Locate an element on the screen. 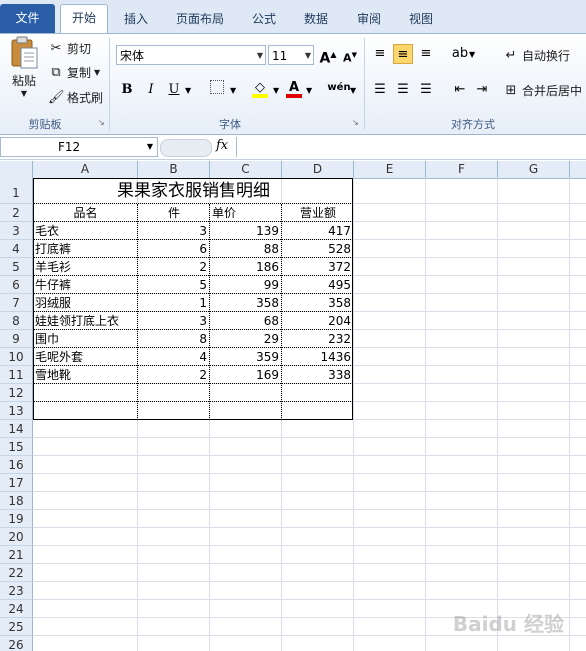 This screenshot has width=586, height=651. tab-formulas: 公式 is located at coordinates (264, 19).